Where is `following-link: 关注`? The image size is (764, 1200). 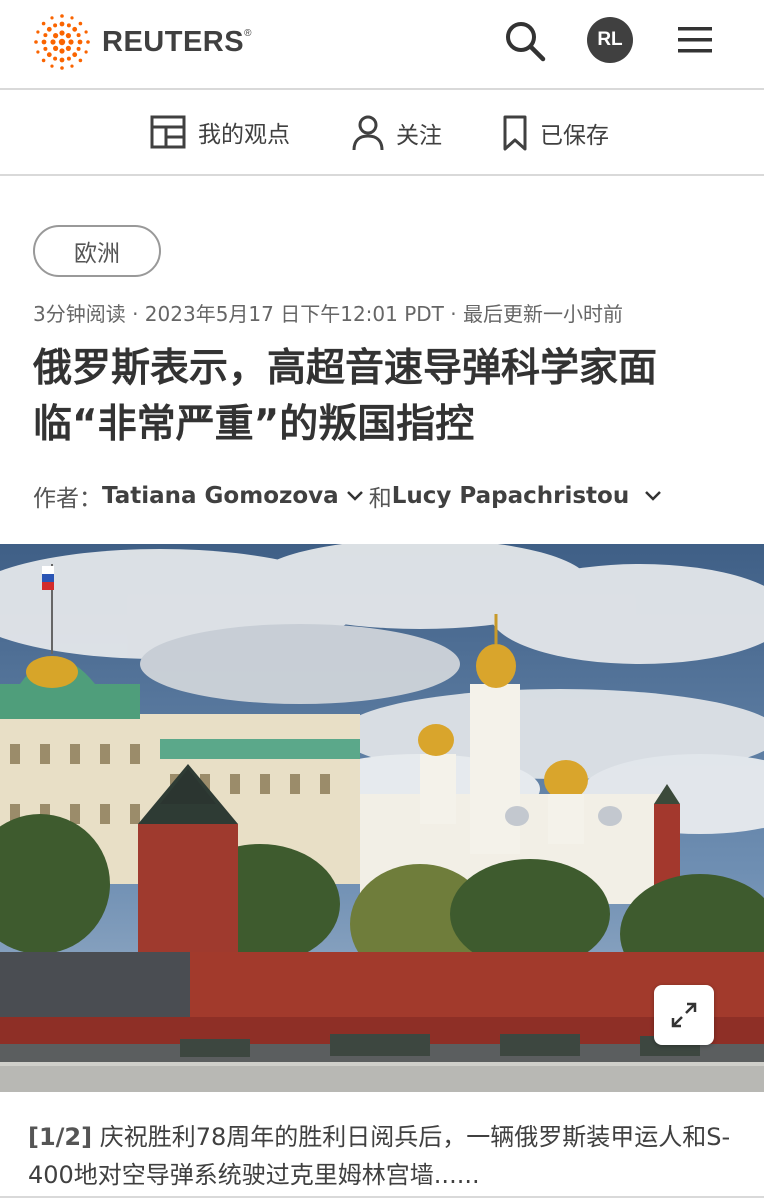
following-link: 关注 is located at coordinates (397, 133).